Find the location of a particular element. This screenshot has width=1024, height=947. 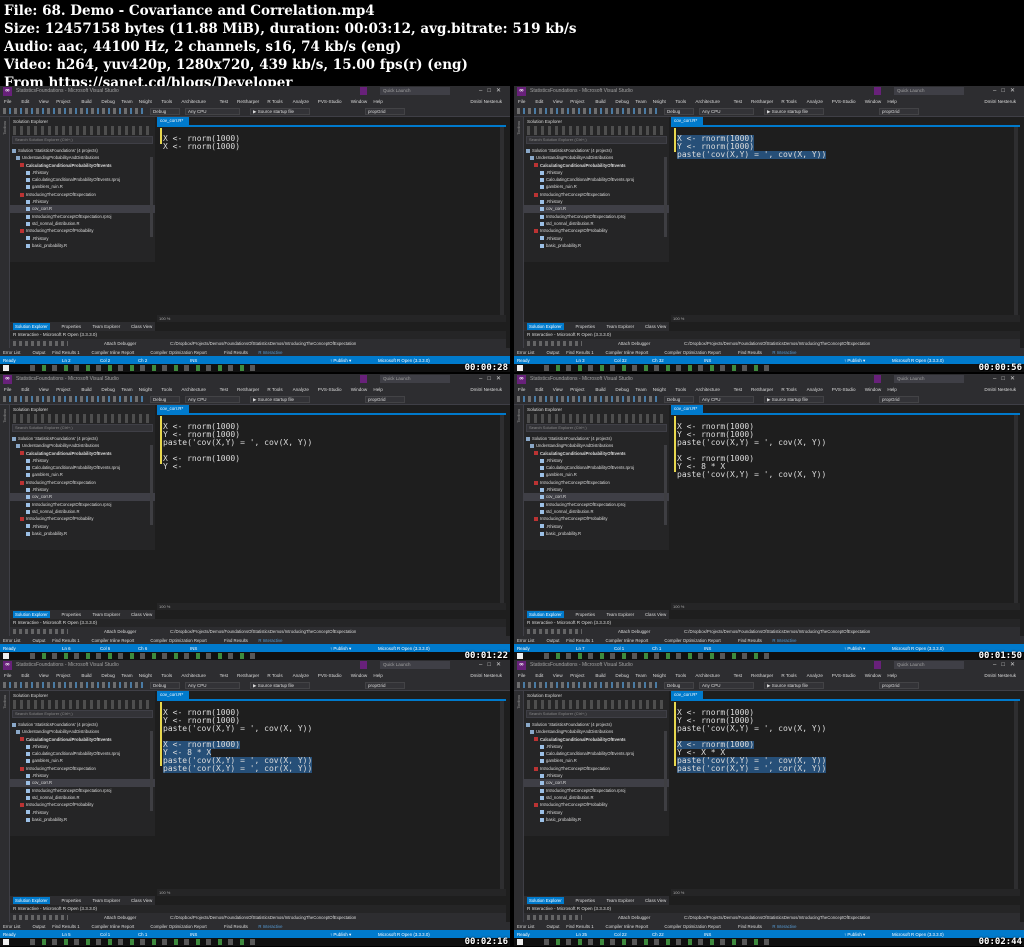

taskbar-apps is located at coordinates (145, 942).